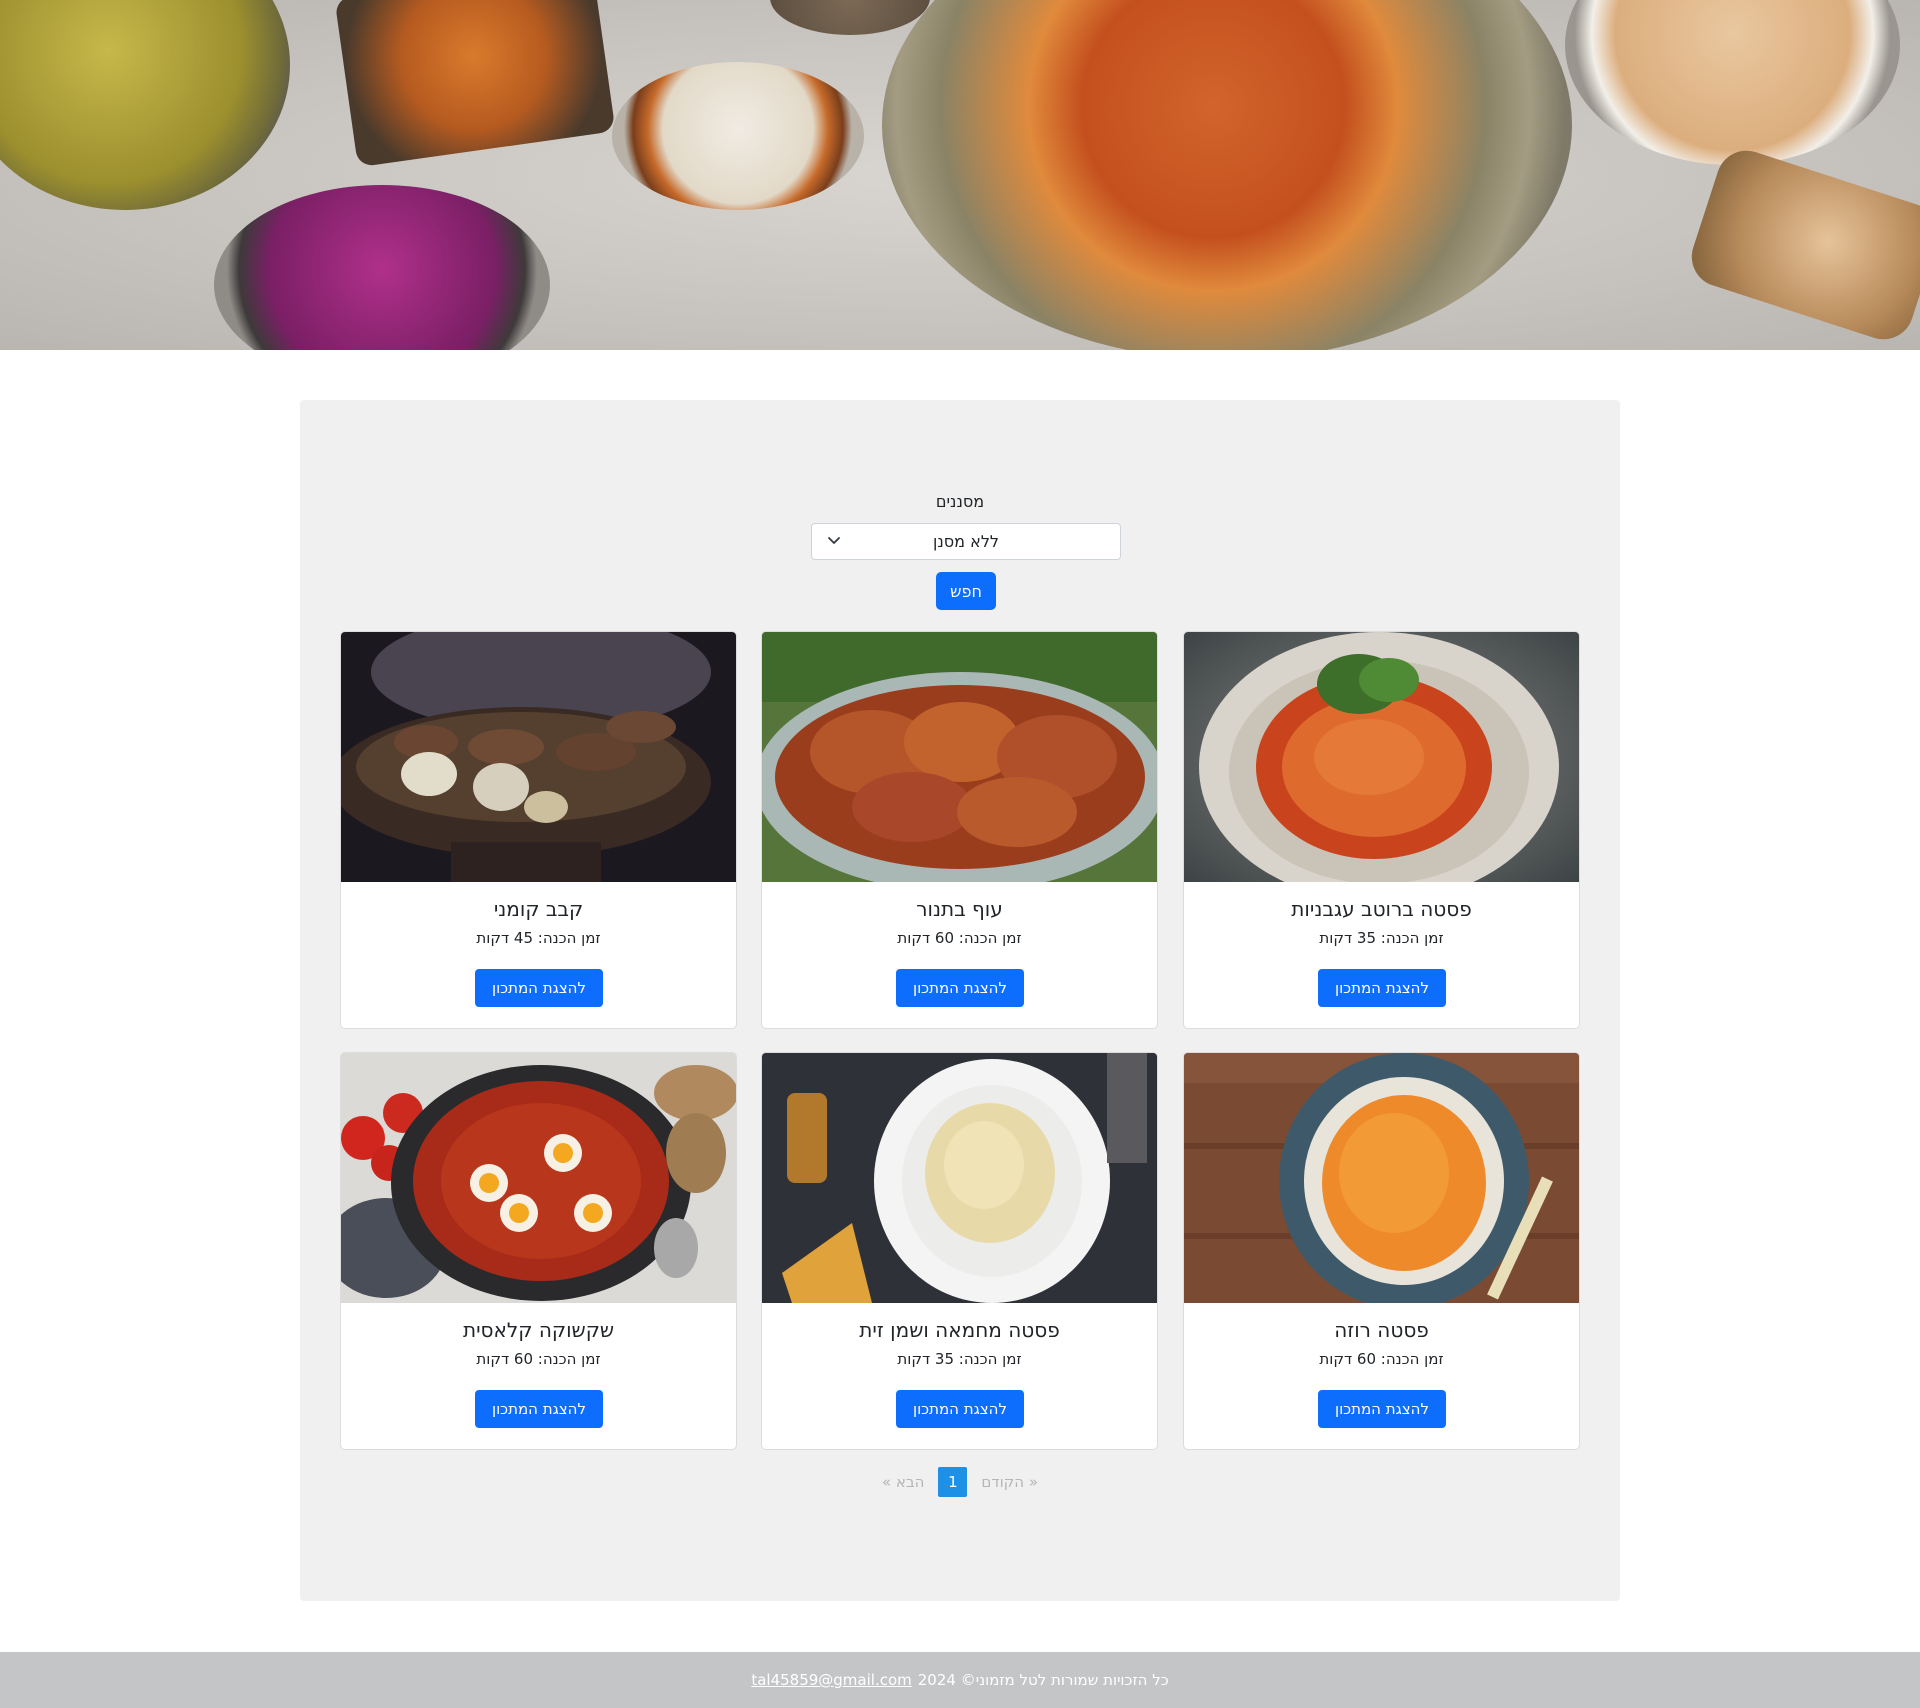 Image resolution: width=1920 pixels, height=1708 pixels. I want to click on hero-bread-slice, so click(850, 17).